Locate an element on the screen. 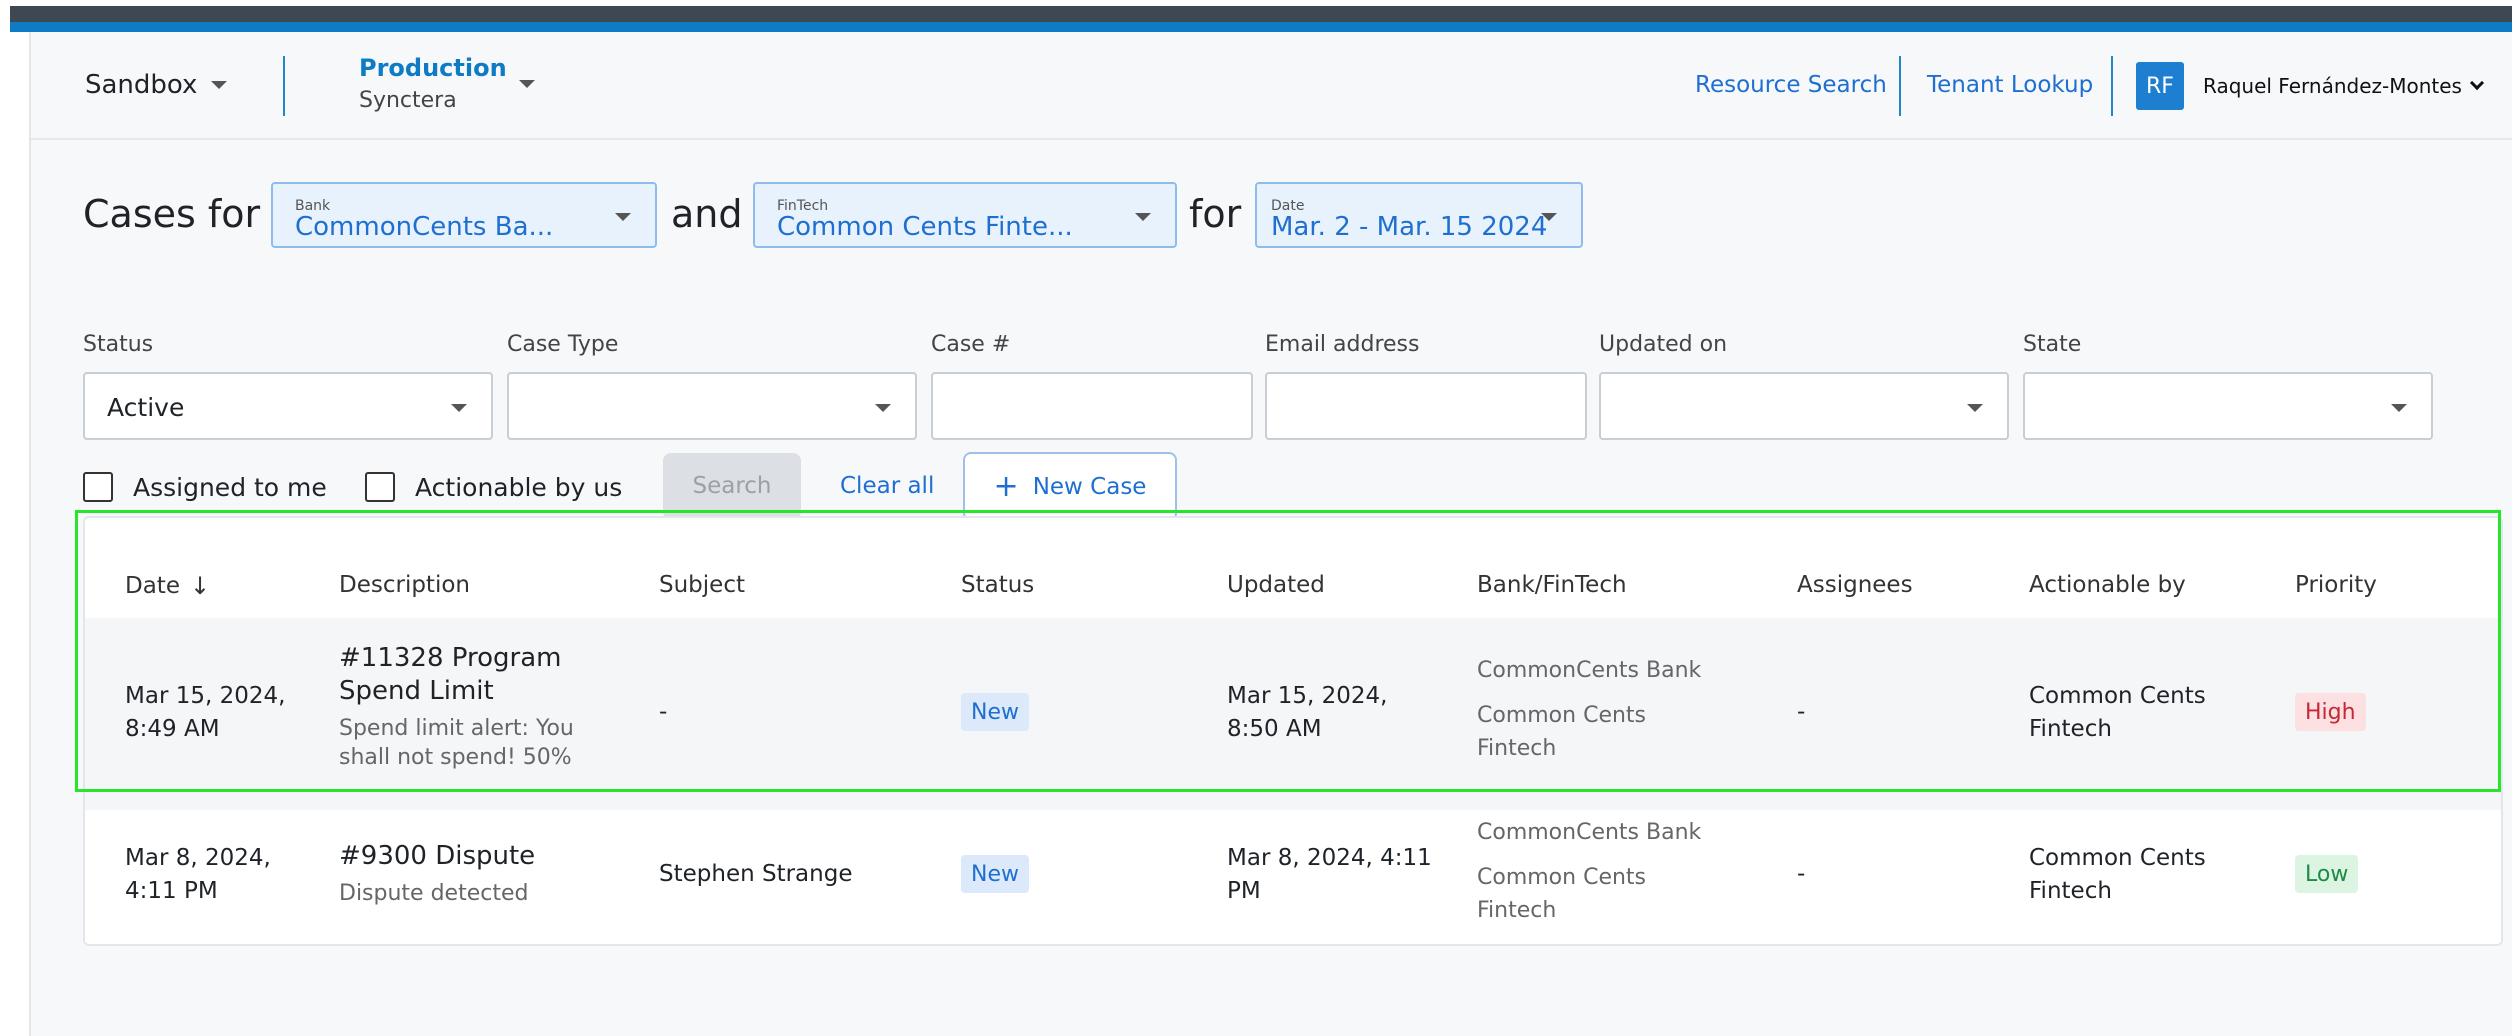 The width and height of the screenshot is (2512, 1036). row-updated: Mar 8, 2024, 4:11 PM is located at coordinates (1329, 874).